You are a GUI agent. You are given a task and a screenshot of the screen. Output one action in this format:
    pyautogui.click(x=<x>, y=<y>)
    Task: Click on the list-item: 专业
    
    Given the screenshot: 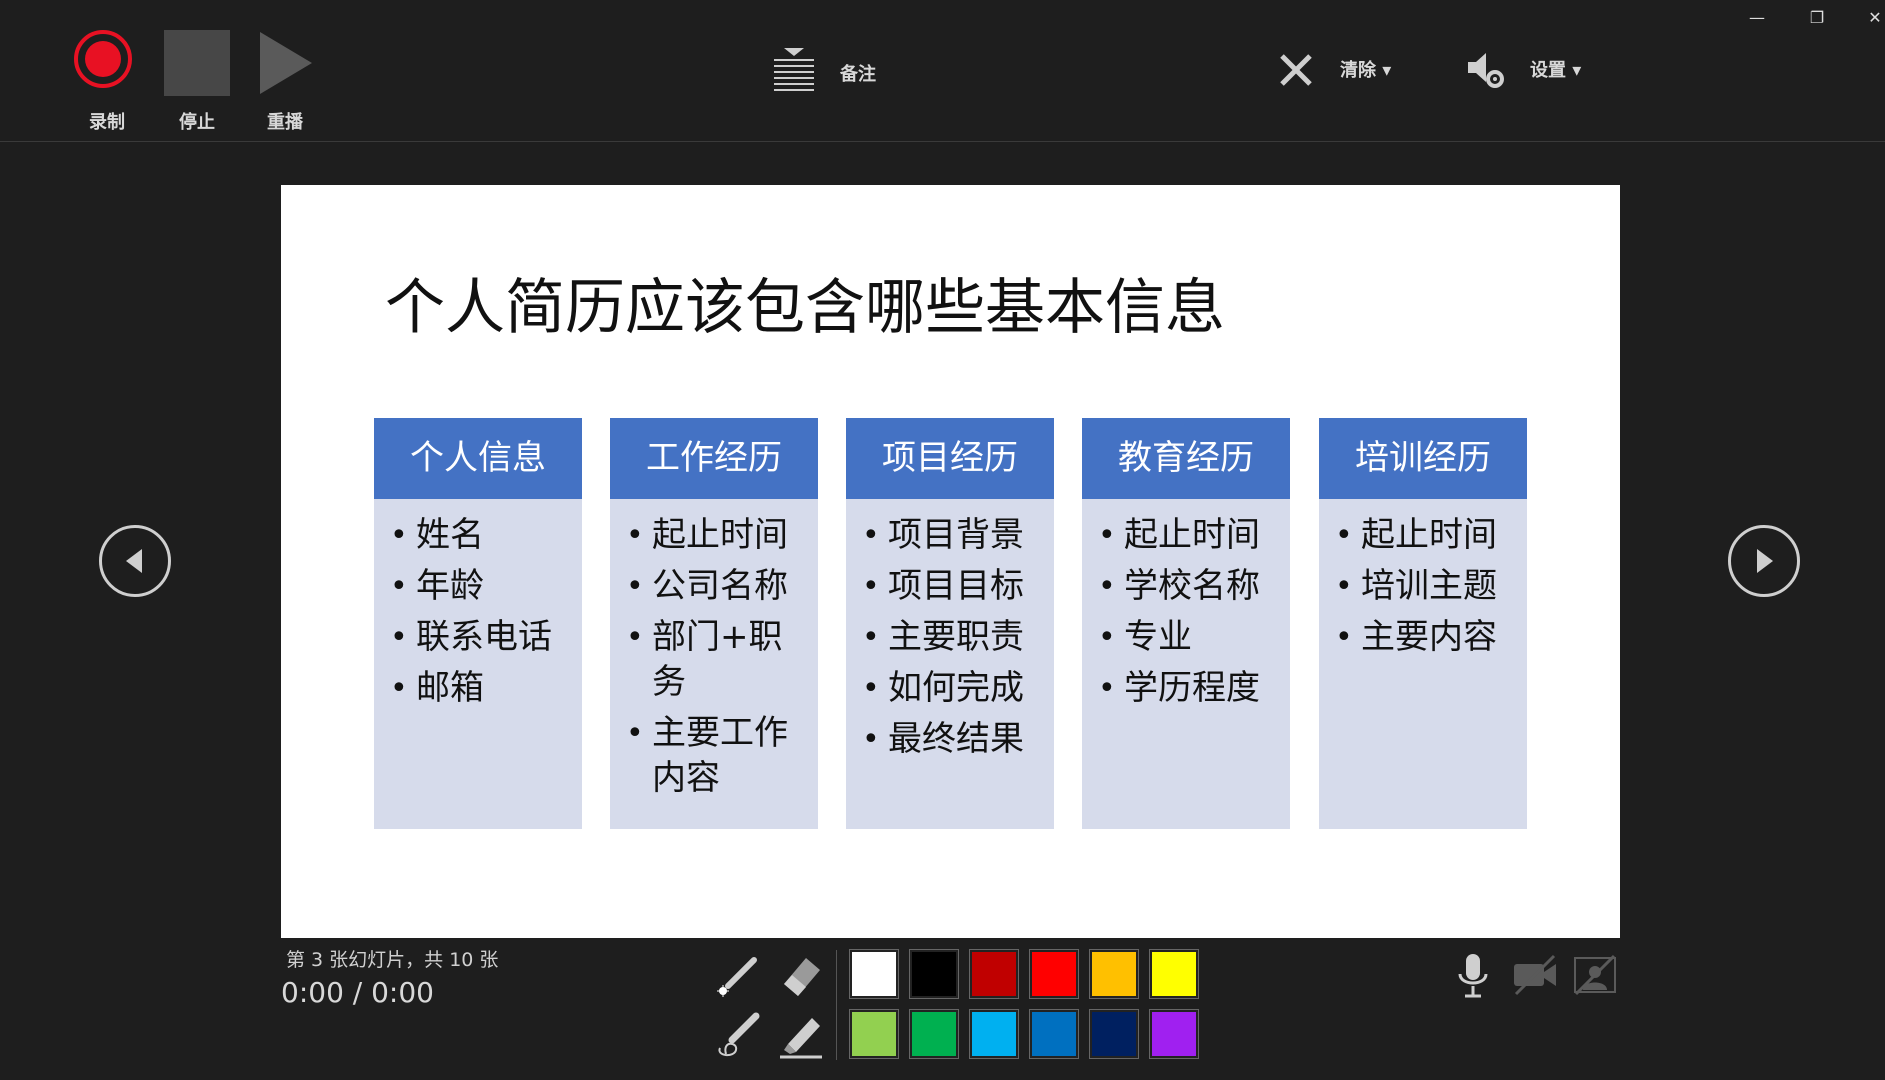 What is the action you would take?
    pyautogui.click(x=1186, y=637)
    